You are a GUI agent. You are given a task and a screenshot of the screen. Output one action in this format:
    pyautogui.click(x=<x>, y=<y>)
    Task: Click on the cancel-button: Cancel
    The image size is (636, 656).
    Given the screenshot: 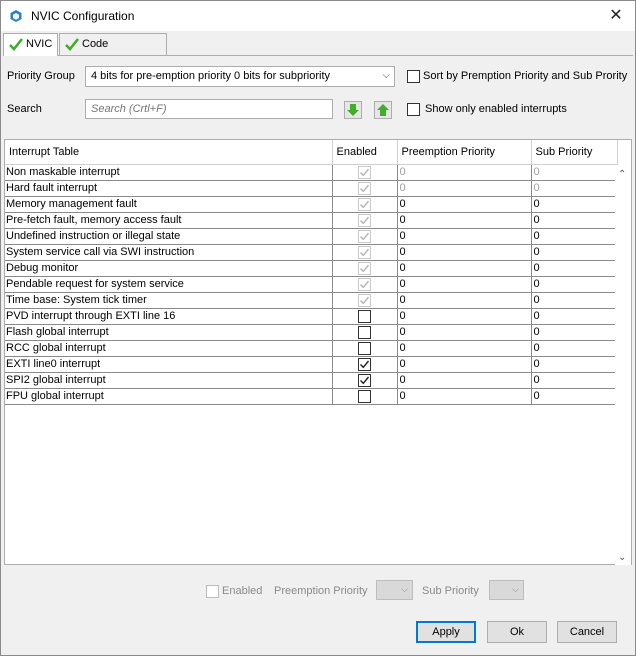 What is the action you would take?
    pyautogui.click(x=587, y=632)
    